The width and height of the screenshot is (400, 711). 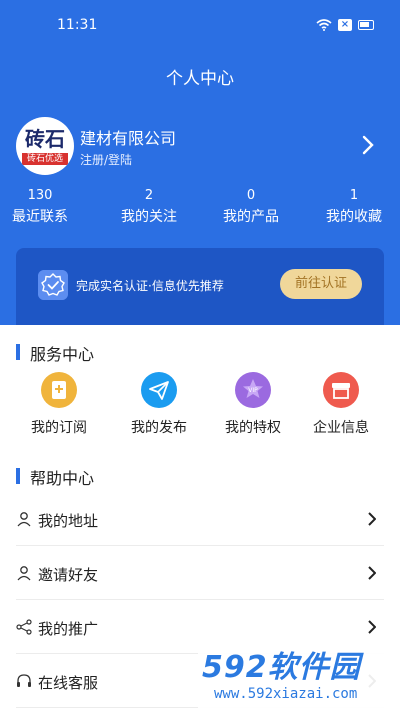 What do you see at coordinates (53, 285) in the screenshot?
I see `verified-badge-icon` at bounding box center [53, 285].